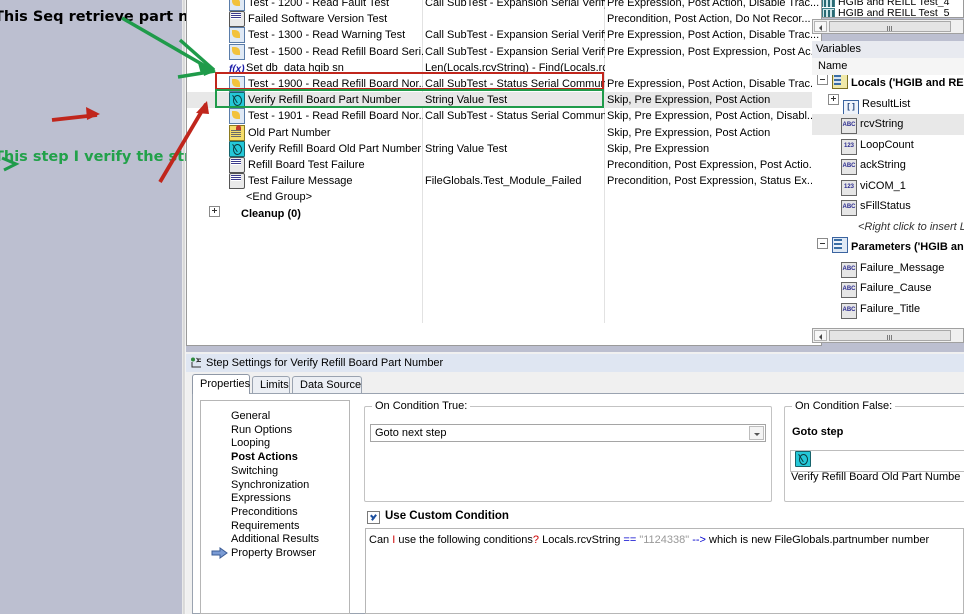 The image size is (964, 614). Describe the element at coordinates (888, 288) in the screenshot. I see `list-item: ABC Failure_Cause` at that location.